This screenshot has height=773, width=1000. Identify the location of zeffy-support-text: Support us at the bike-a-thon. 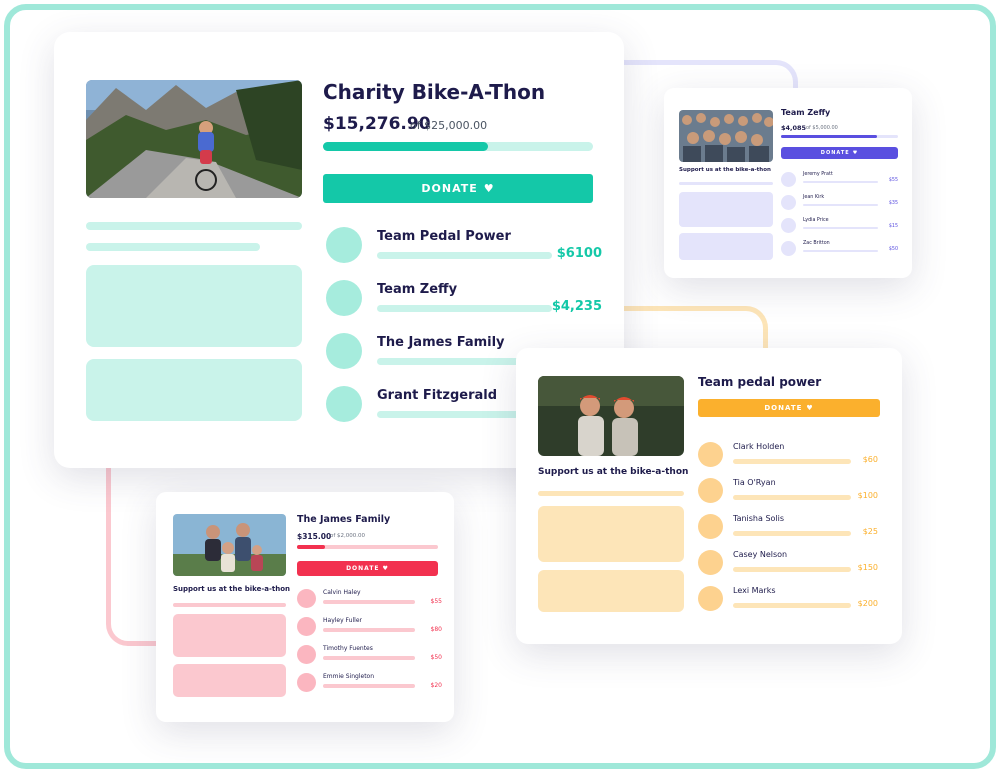
(725, 170).